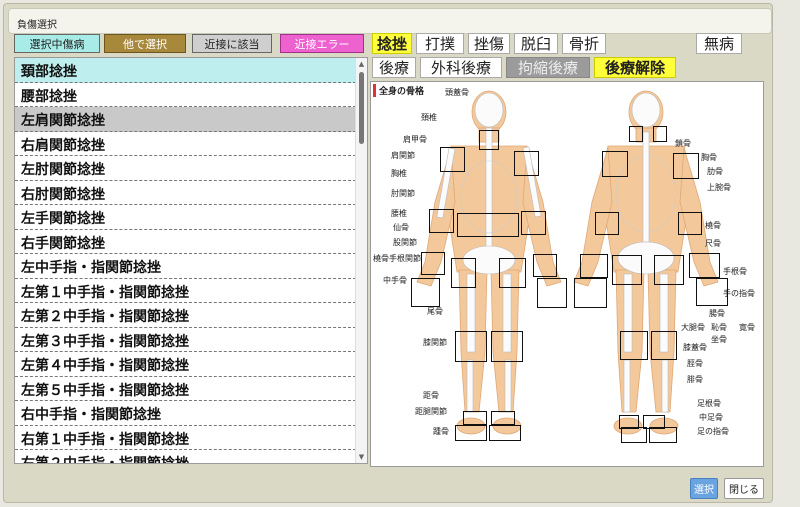  What do you see at coordinates (505, 433) in the screenshot?
I see `region-left-foot-front` at bounding box center [505, 433].